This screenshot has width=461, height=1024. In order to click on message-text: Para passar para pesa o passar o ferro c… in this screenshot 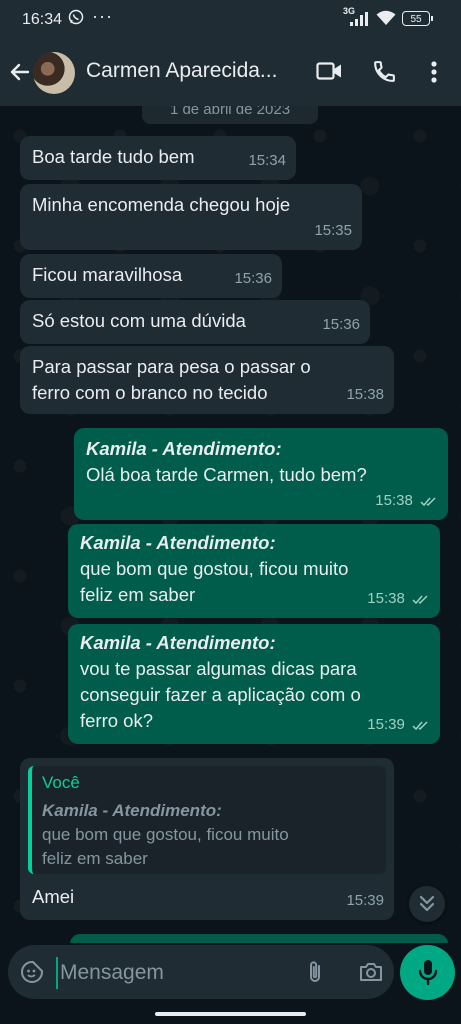, I will do `click(171, 380)`.